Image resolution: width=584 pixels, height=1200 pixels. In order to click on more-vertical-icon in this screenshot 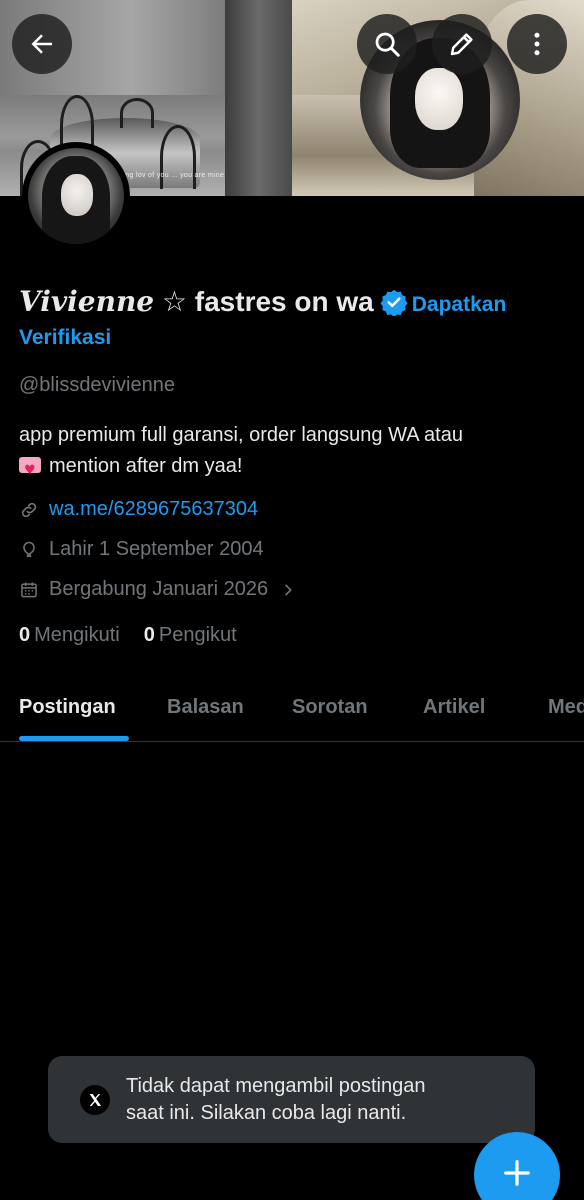, I will do `click(537, 44)`.